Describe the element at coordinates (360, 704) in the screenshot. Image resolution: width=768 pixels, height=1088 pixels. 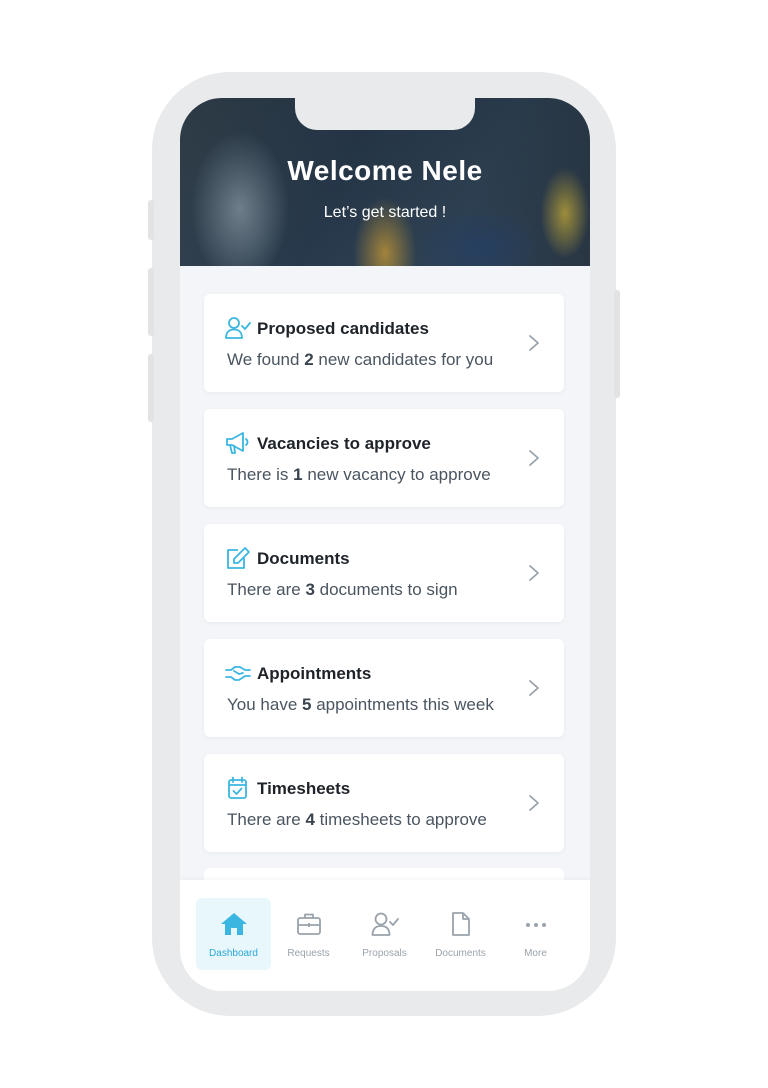
I see `card-description: You have 5 appointments this week` at that location.